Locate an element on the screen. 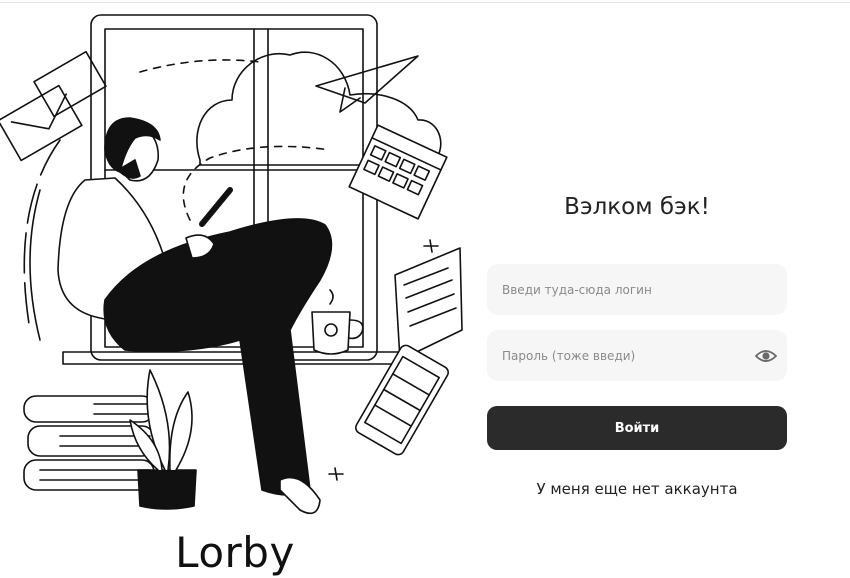 The width and height of the screenshot is (850, 578). brand-logo: Lorby is located at coordinates (235, 552).